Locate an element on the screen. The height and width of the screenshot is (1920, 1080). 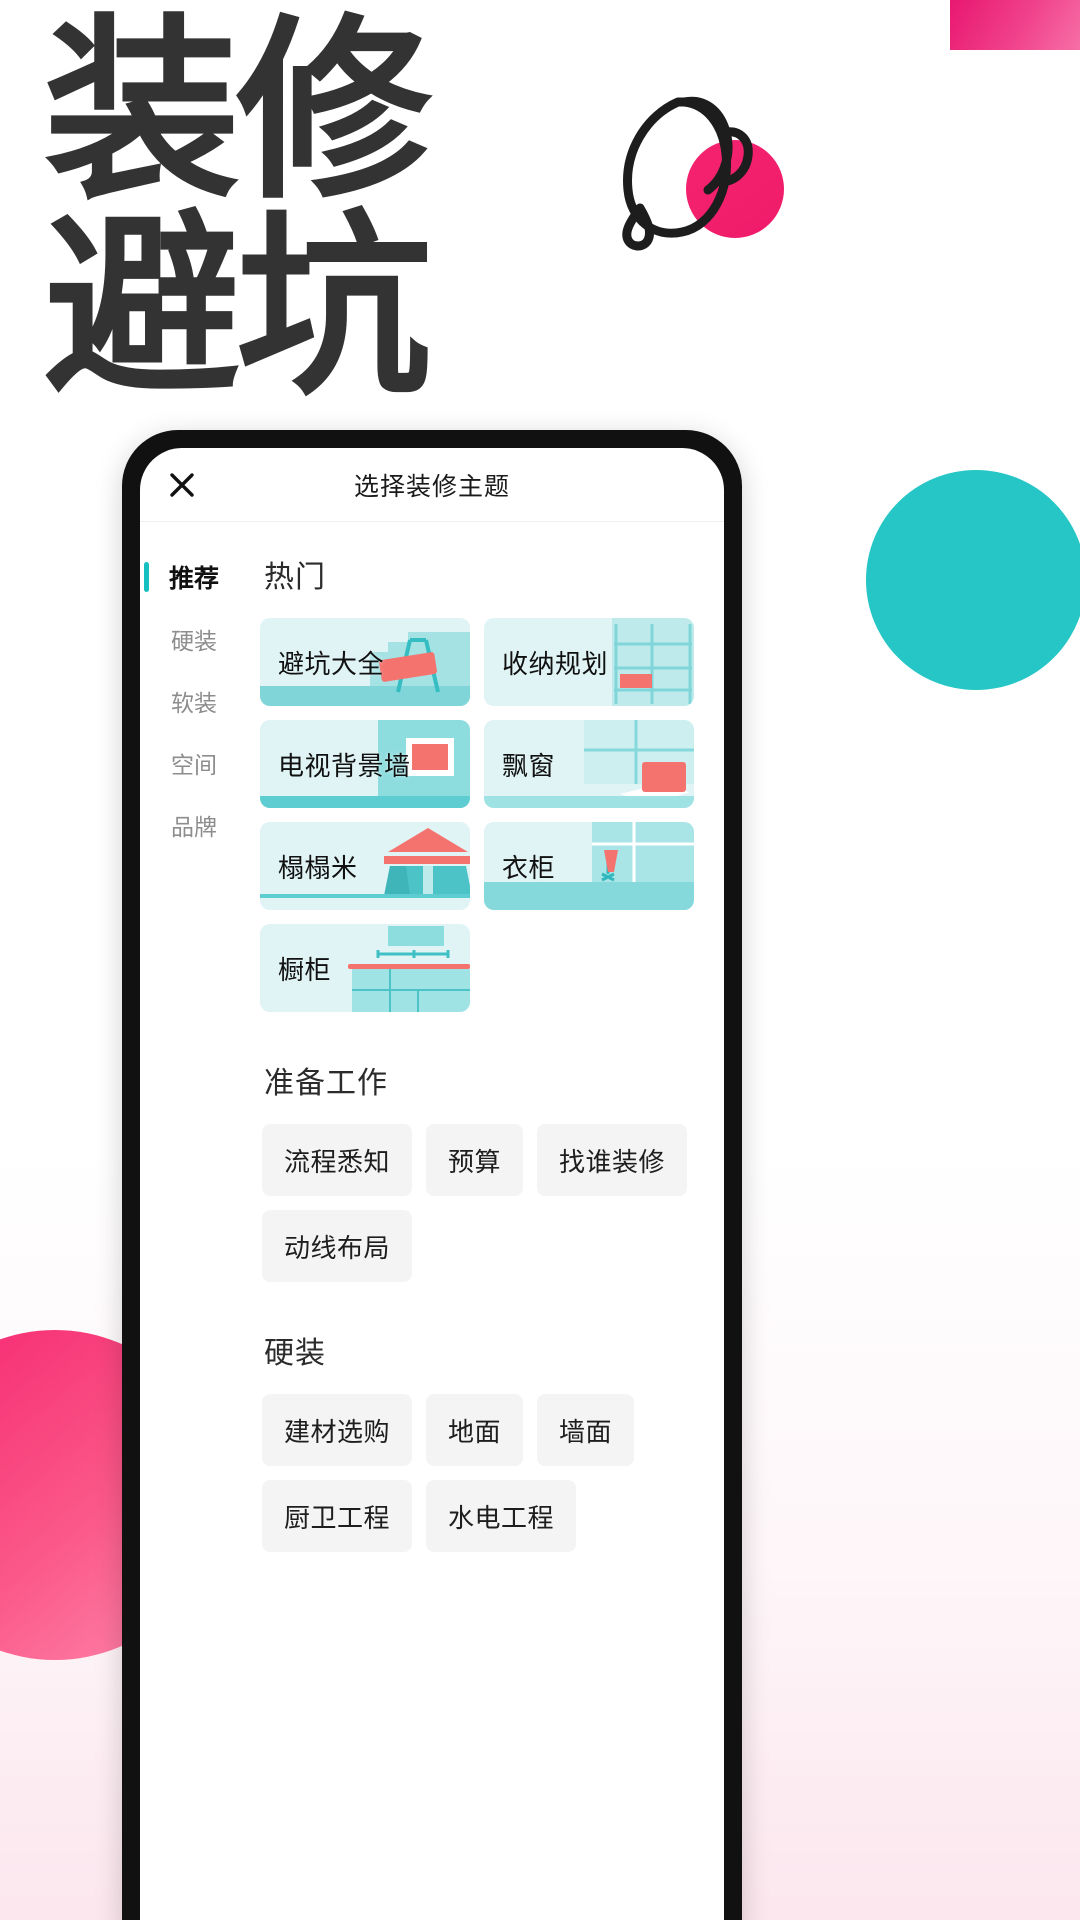
sidebar-item-recommend: 推荐 is located at coordinates (194, 577).